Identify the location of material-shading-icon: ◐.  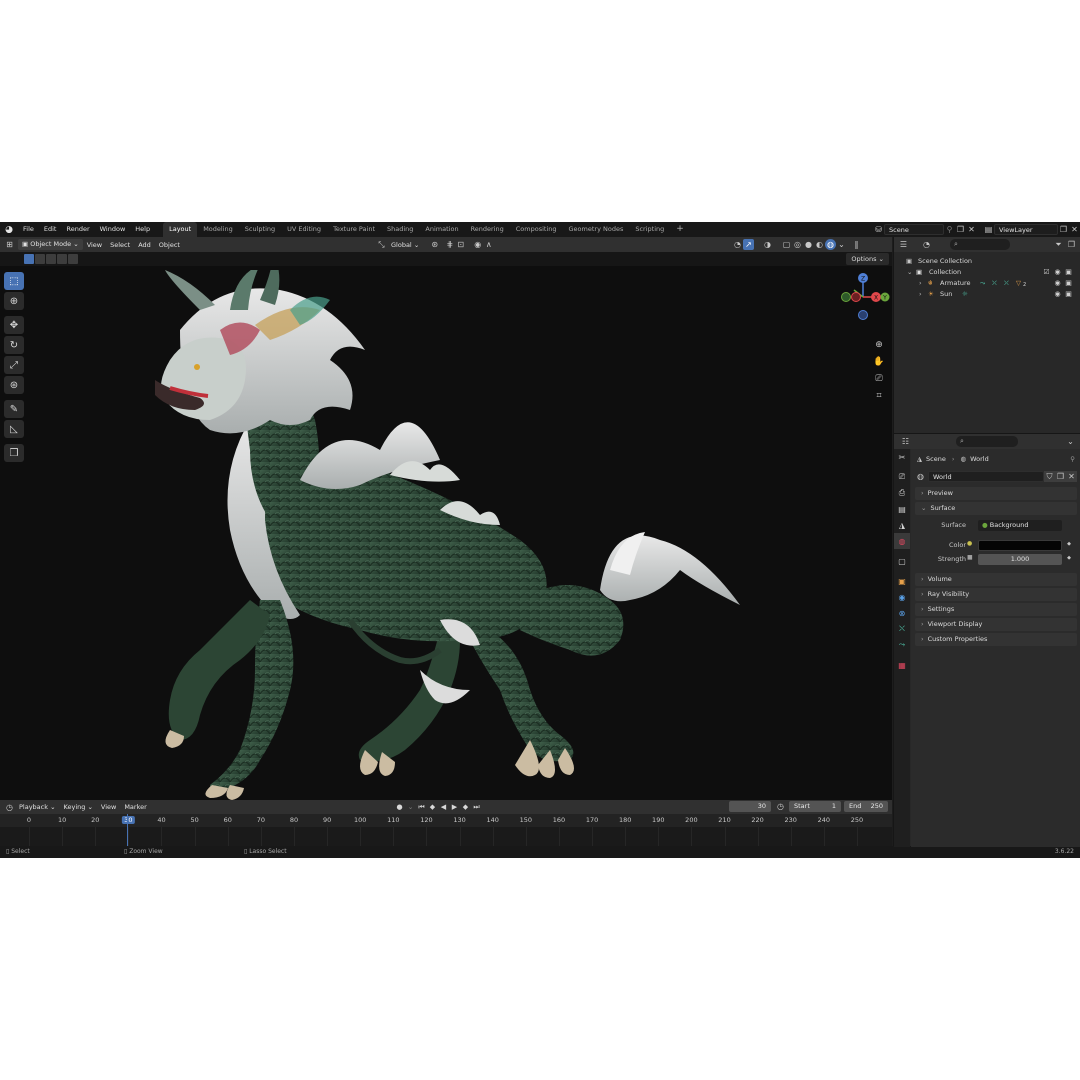
(819, 244).